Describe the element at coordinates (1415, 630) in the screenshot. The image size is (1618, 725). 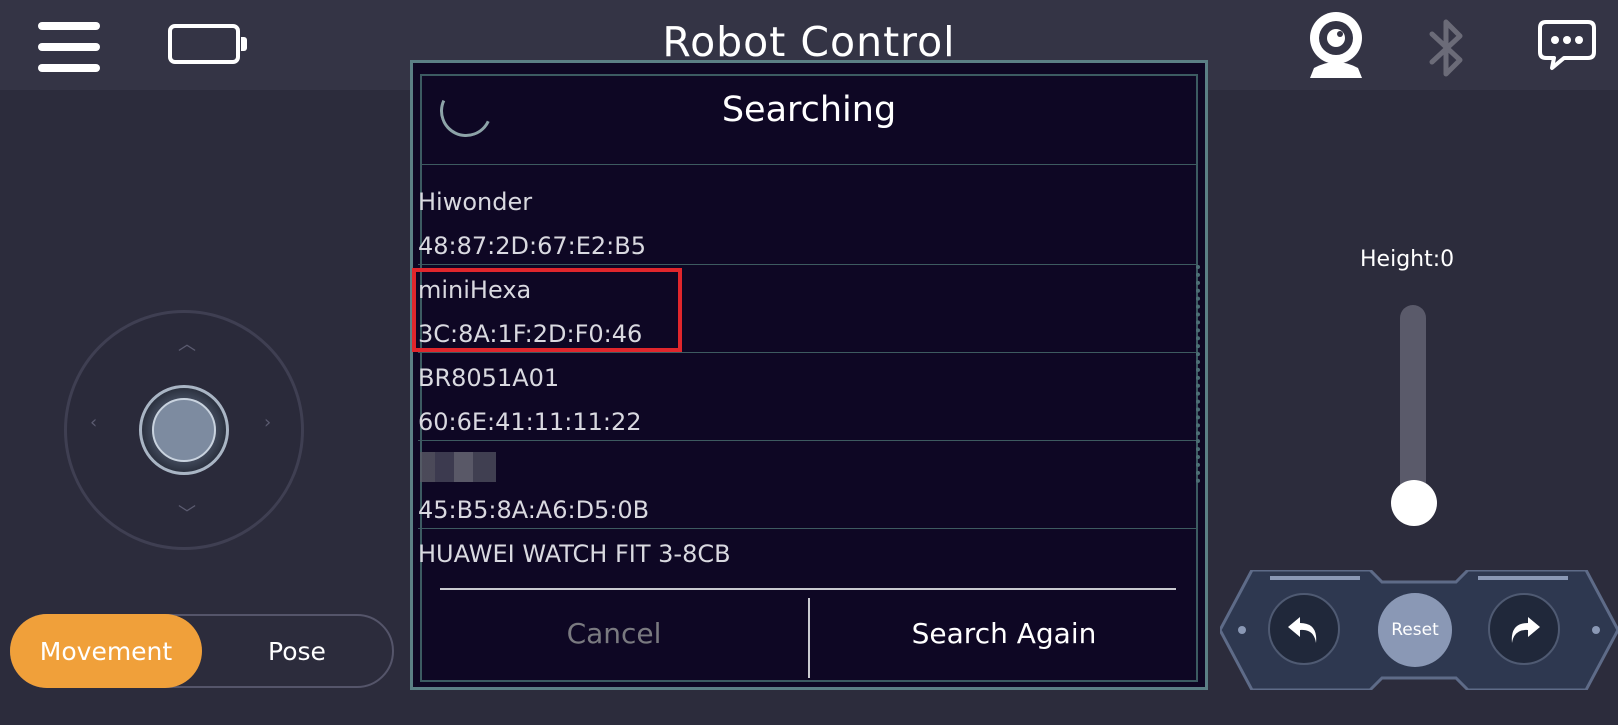
I see `reset-button: Reset` at that location.